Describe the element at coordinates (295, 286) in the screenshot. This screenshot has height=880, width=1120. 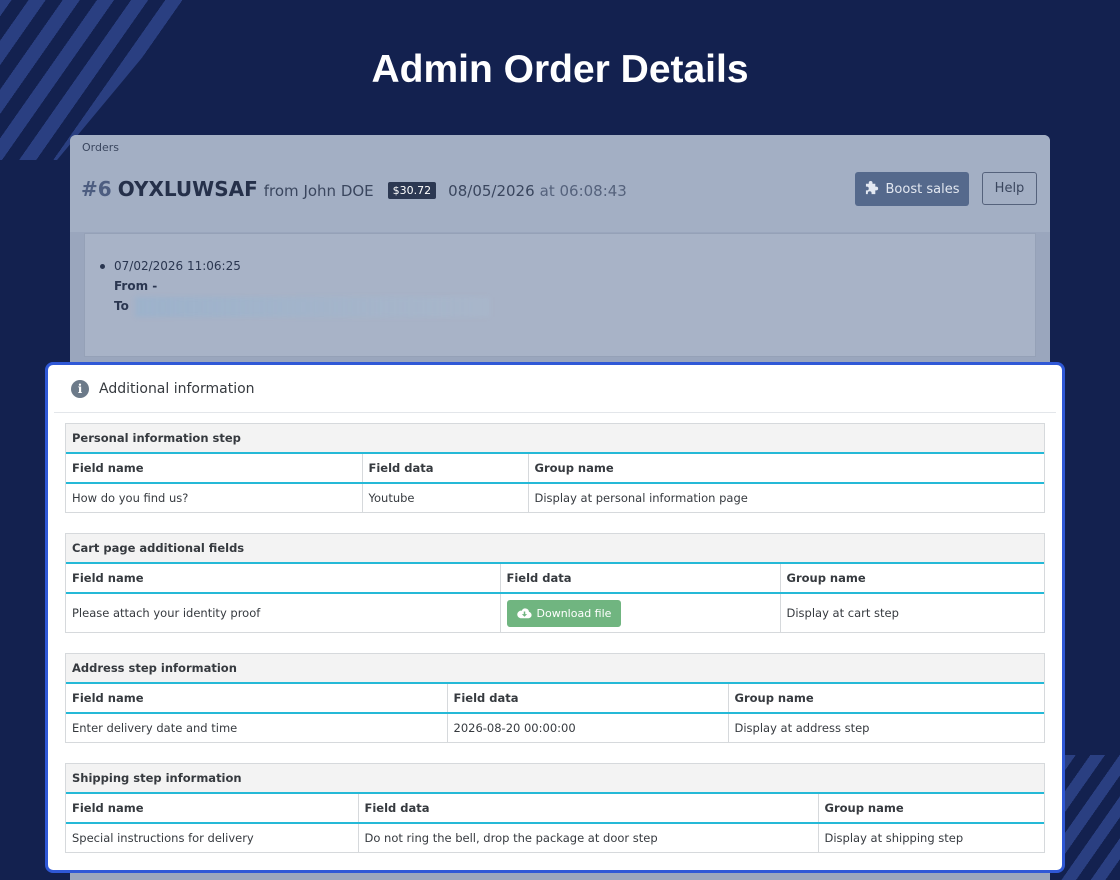
I see `history-entry: 07/02/2026 11:06:25 From - To` at that location.